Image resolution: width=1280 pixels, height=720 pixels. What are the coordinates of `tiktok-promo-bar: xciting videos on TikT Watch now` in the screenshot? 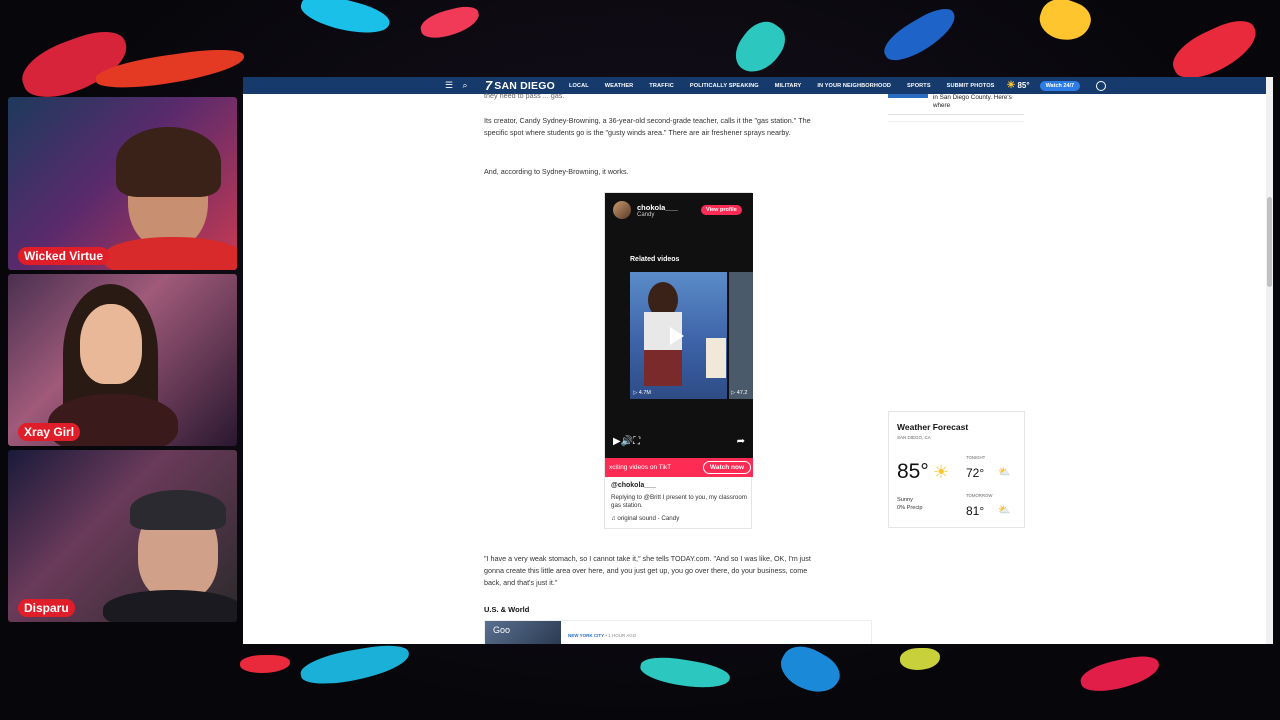 It's located at (679, 467).